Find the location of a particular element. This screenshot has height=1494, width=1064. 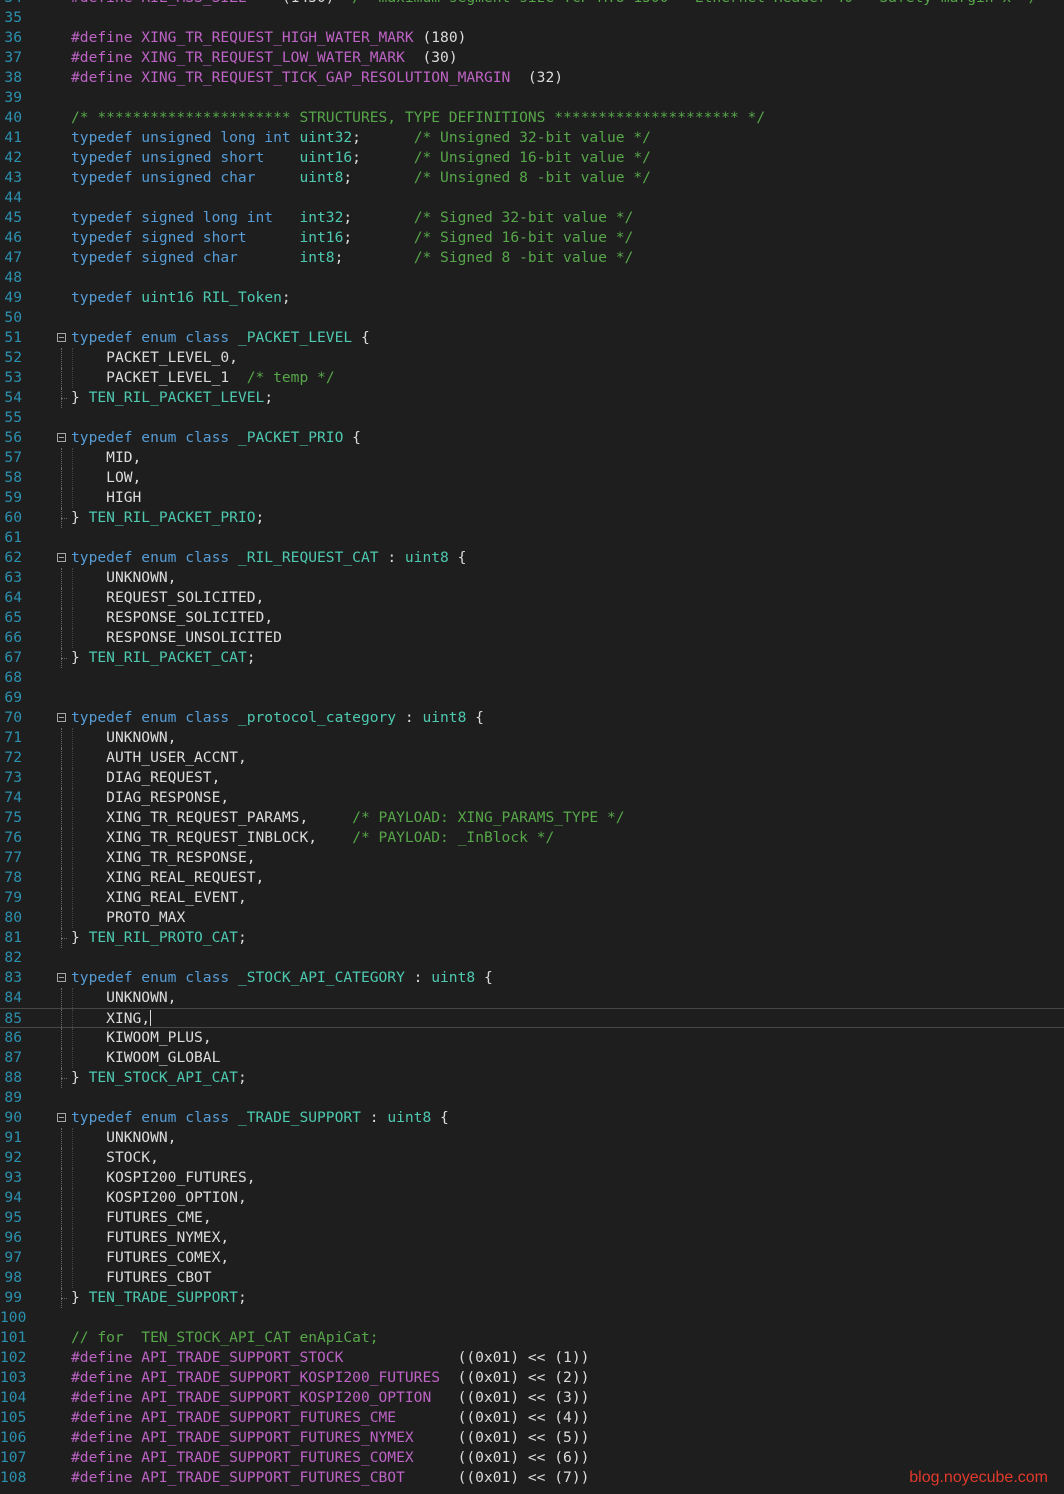

code-text: MID, is located at coordinates (106, 458).